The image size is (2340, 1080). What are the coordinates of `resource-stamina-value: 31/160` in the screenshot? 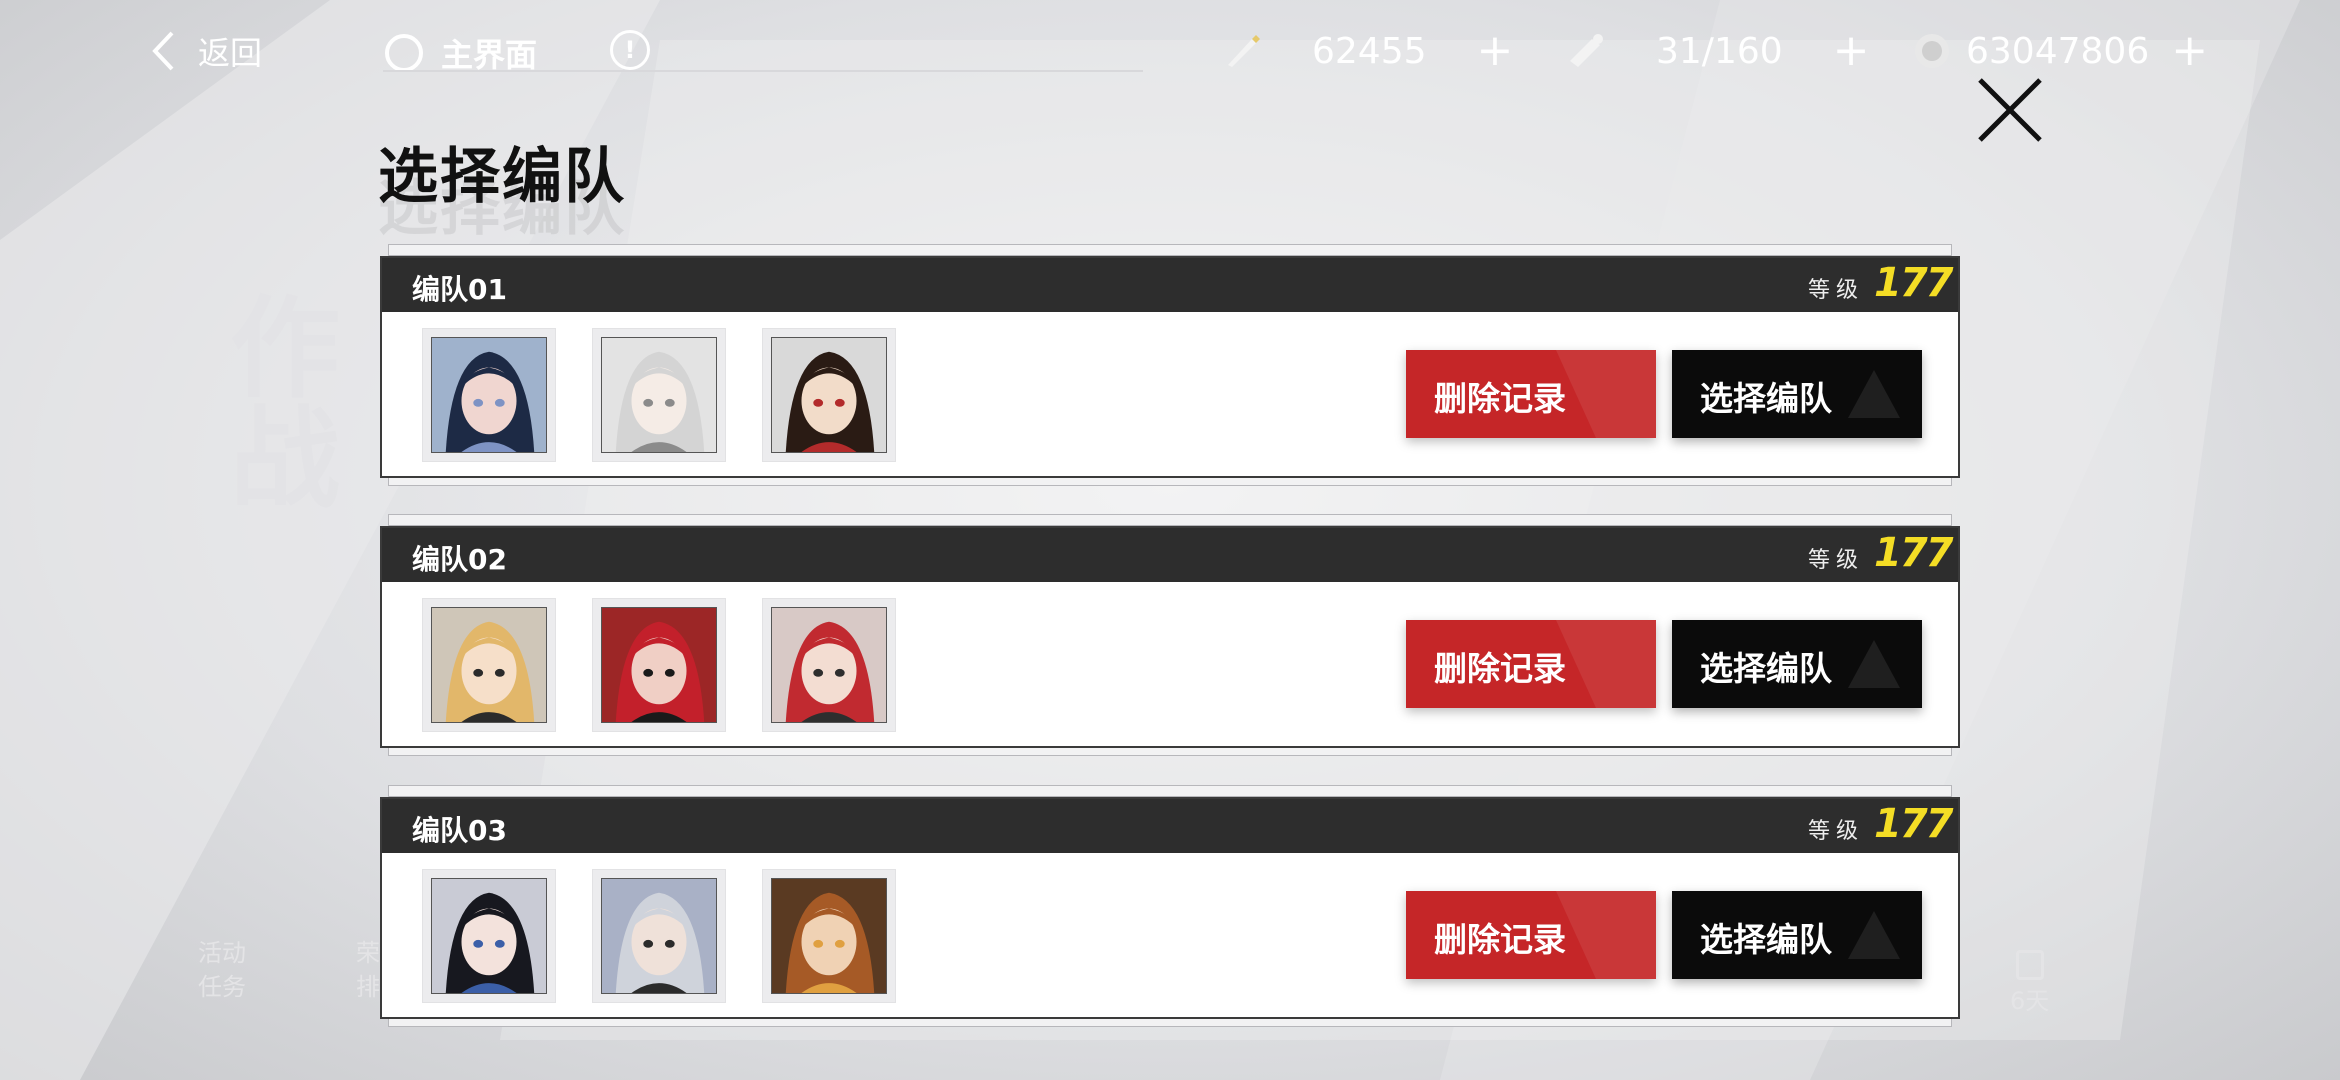 It's located at (1719, 51).